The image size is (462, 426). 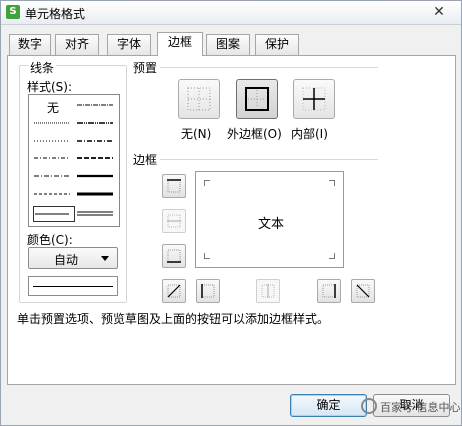 I want to click on close-button: ✕, so click(x=439, y=12).